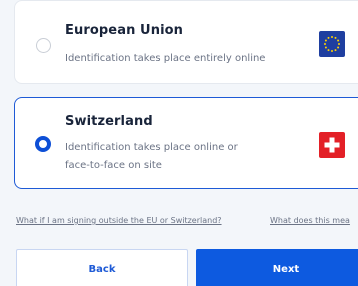  What do you see at coordinates (124, 30) in the screenshot?
I see `option-title-european-union: European Union` at bounding box center [124, 30].